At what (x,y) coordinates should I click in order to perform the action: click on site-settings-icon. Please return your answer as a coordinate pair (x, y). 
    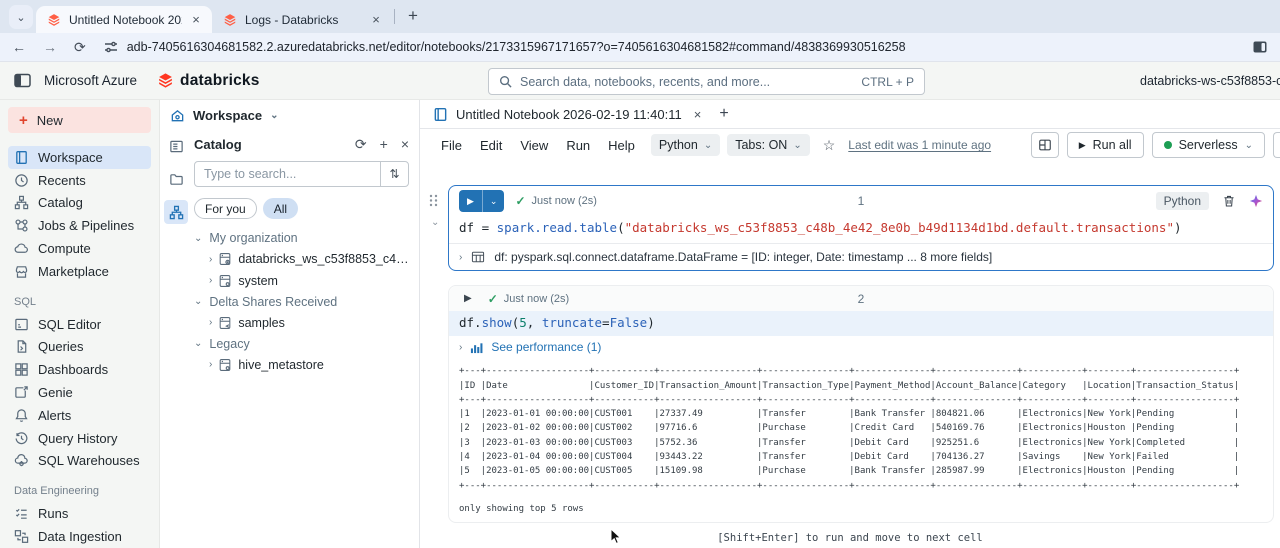
    Looking at the image, I should click on (111, 47).